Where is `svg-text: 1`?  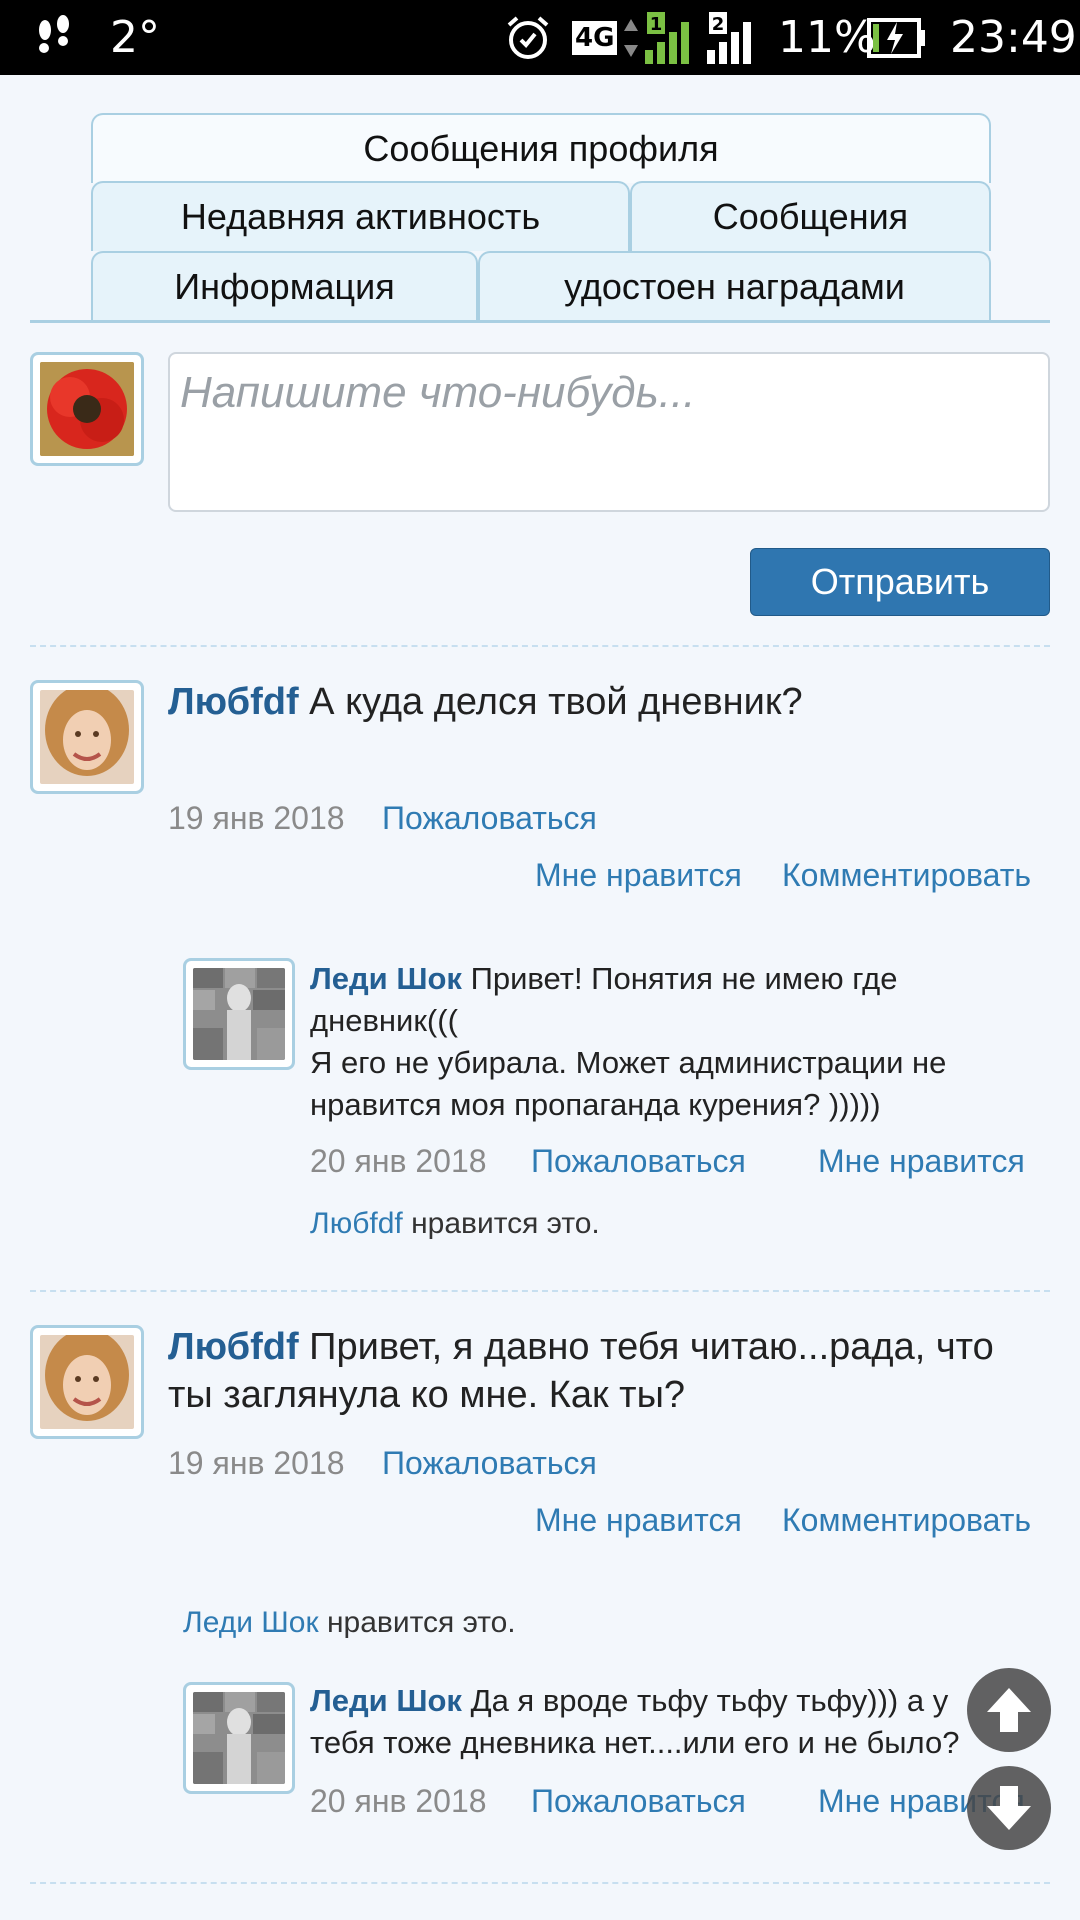
svg-text: 1 is located at coordinates (656, 24).